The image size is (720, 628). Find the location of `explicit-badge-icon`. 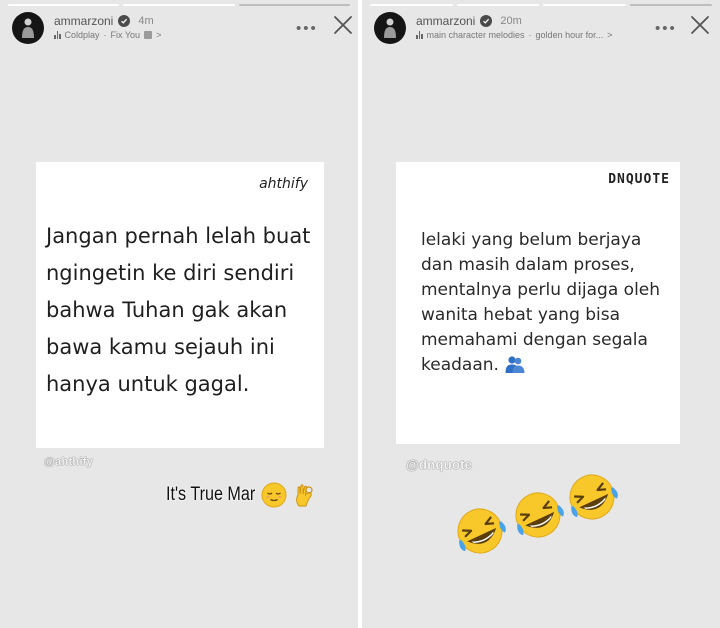

explicit-badge-icon is located at coordinates (148, 35).